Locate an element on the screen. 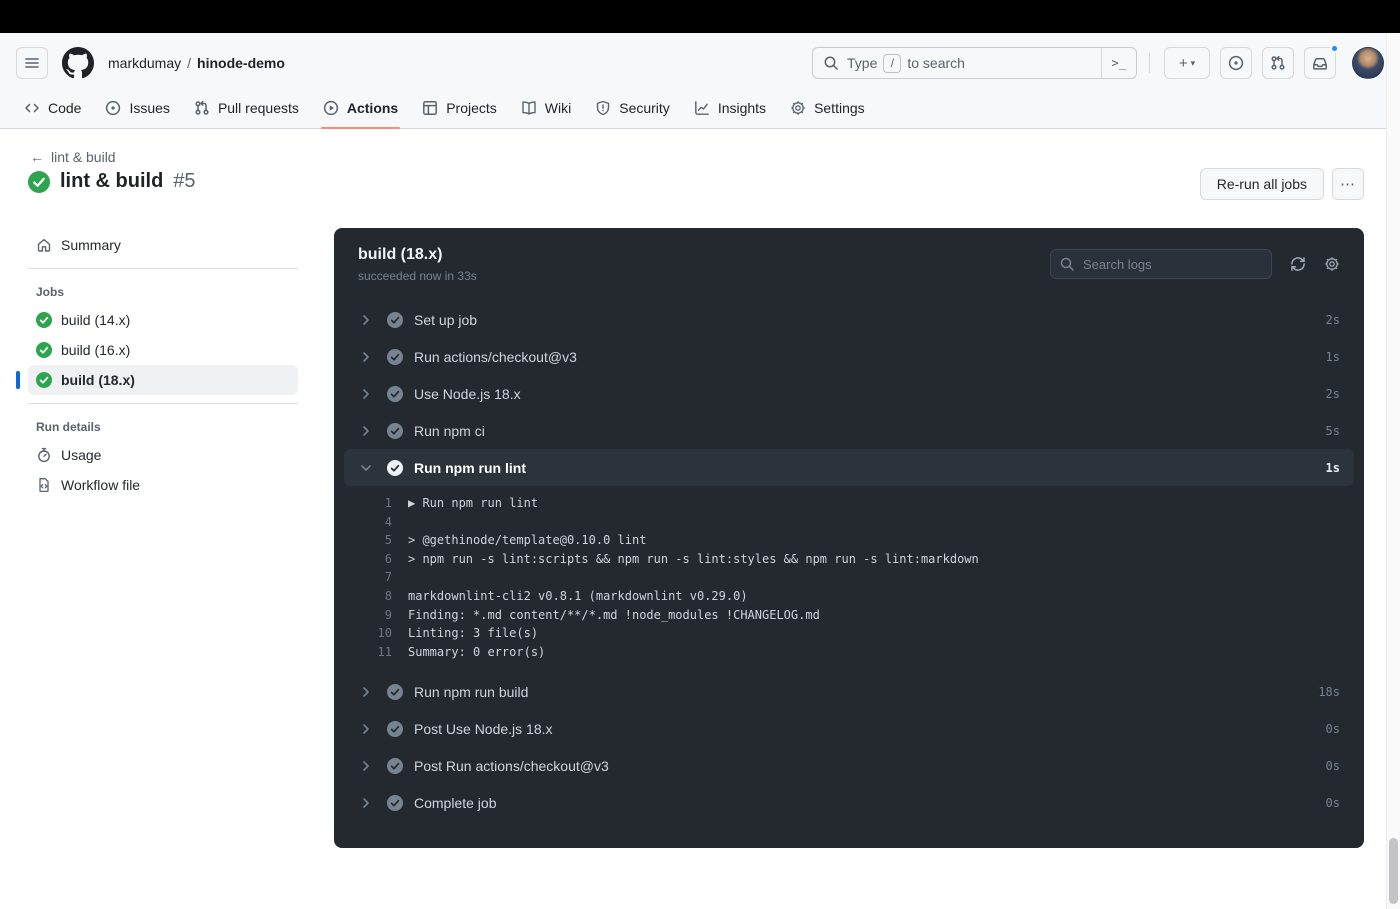 This screenshot has width=1400, height=909. step-post-use-nodejs: Post Use Node.js 18.x 0s is located at coordinates (849, 728).